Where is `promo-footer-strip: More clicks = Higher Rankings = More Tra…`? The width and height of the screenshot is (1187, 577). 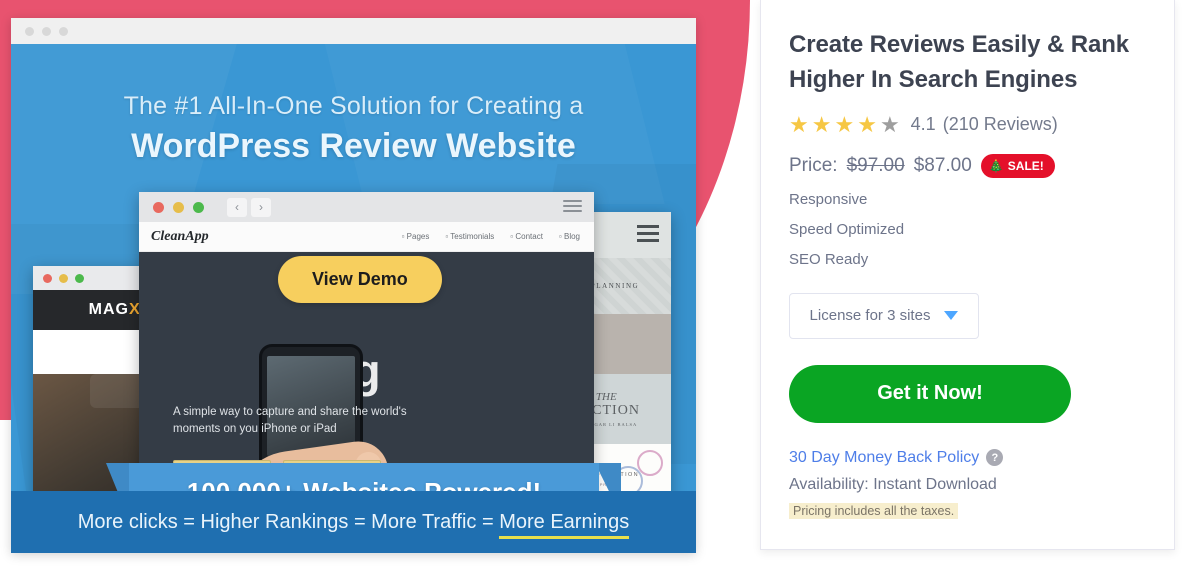 promo-footer-strip: More clicks = Higher Rankings = More Tra… is located at coordinates (353, 522).